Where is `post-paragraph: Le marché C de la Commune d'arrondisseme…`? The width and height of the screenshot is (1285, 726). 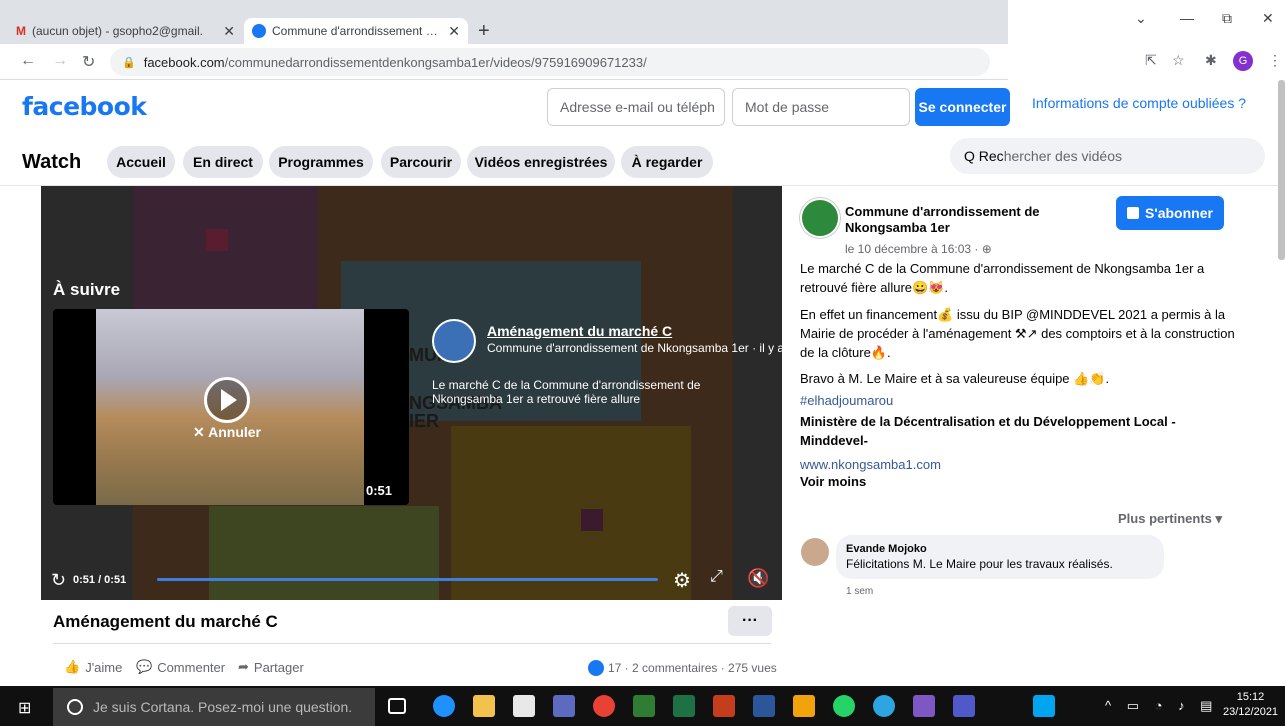
post-paragraph: Le marché C de la Commune d'arrondisseme… is located at coordinates (1002, 278).